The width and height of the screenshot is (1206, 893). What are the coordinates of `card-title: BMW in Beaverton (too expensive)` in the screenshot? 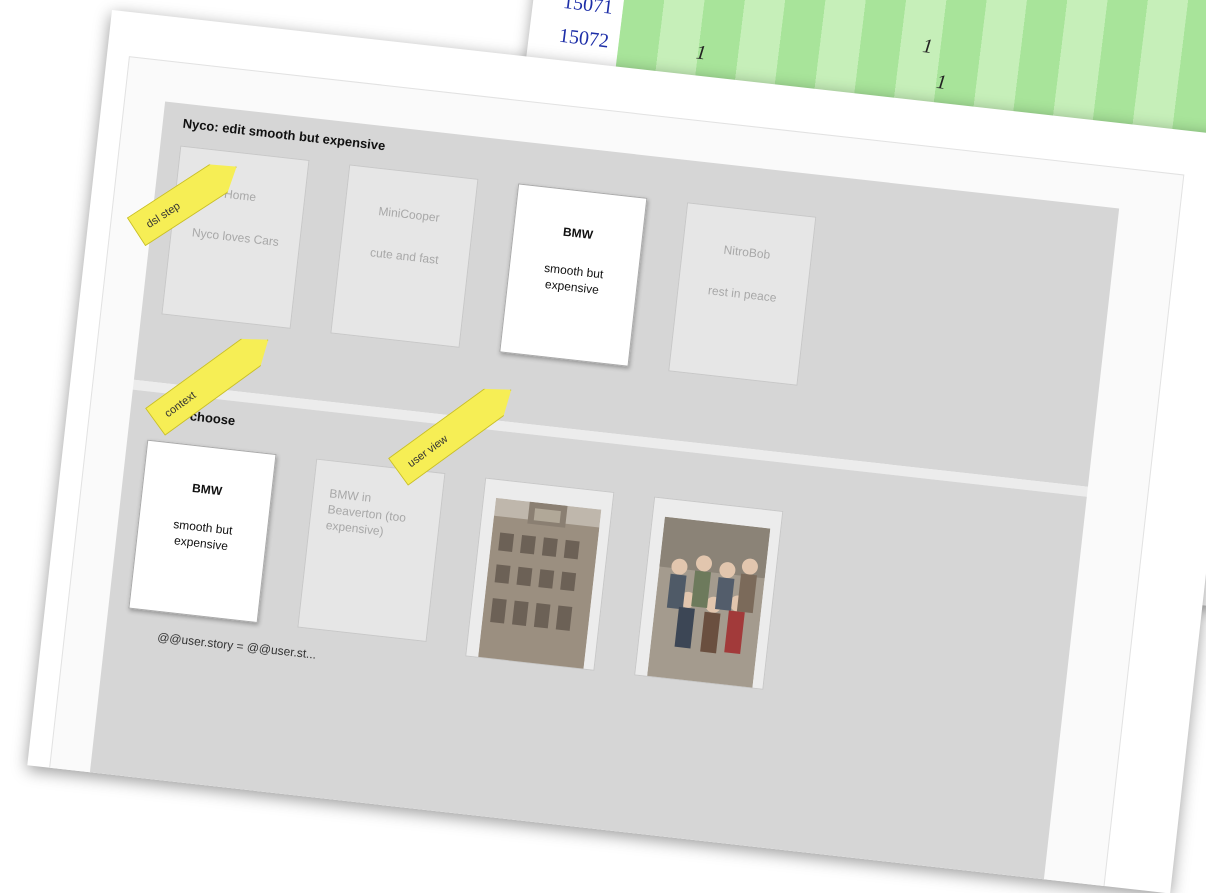 It's located at (366, 512).